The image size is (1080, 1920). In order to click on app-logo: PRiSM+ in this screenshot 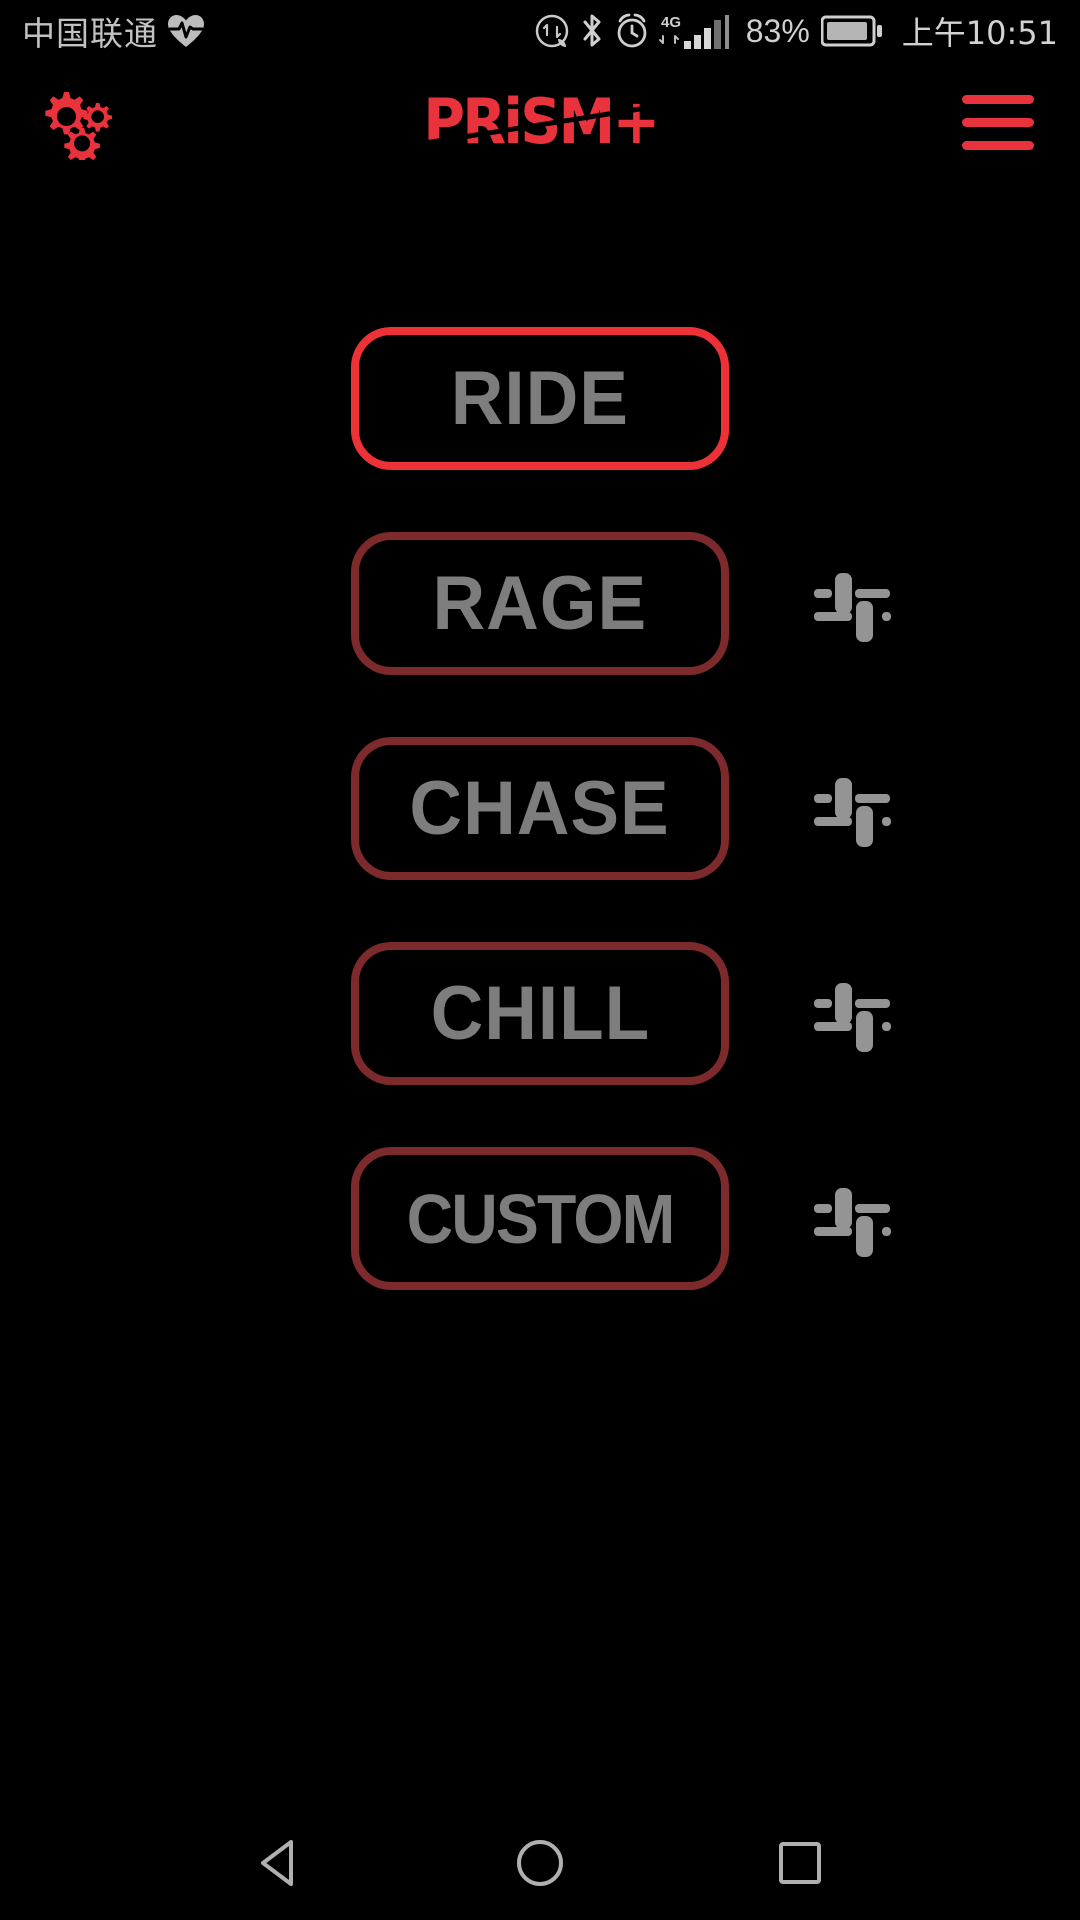, I will do `click(540, 122)`.